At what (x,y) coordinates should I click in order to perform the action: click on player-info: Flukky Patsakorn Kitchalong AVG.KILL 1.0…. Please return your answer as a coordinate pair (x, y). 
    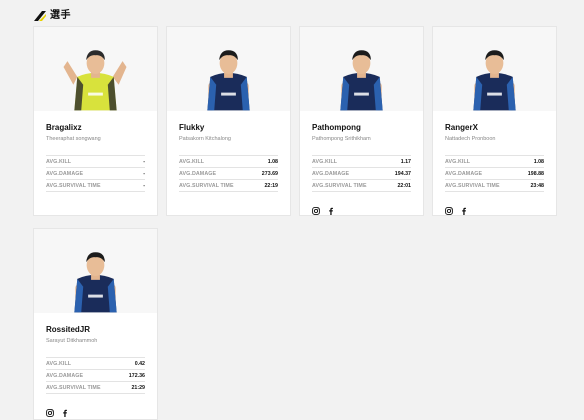
    Looking at the image, I should click on (228, 151).